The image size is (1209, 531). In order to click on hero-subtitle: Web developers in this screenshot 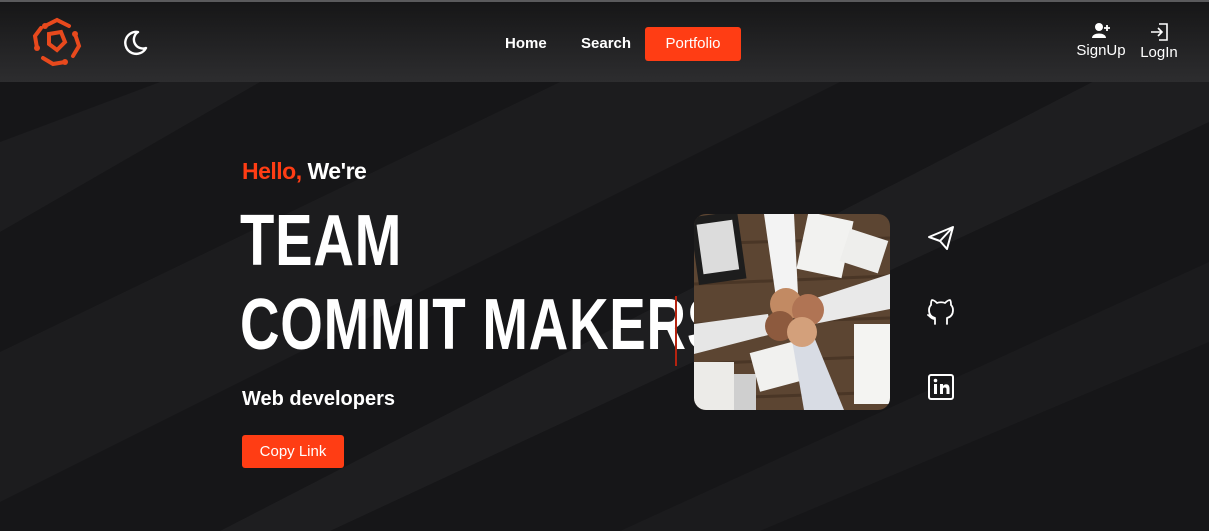, I will do `click(319, 399)`.